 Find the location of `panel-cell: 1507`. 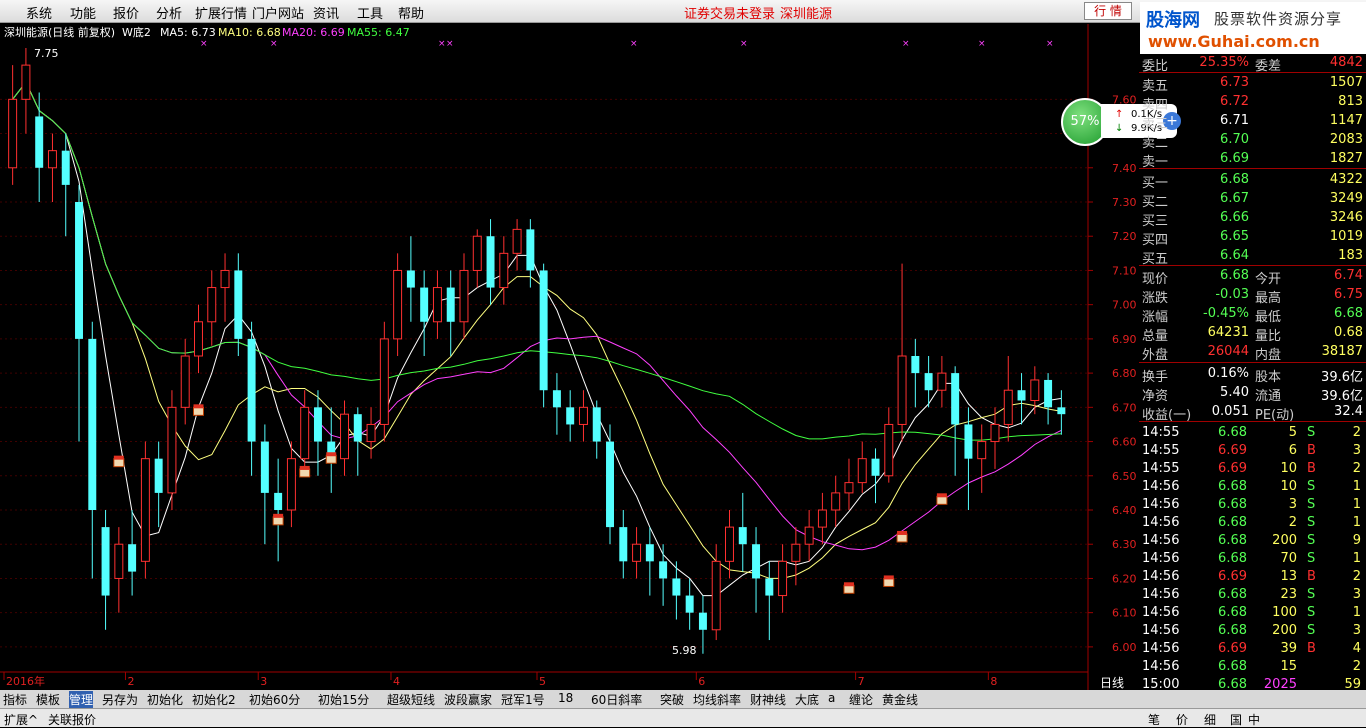

panel-cell: 1507 is located at coordinates (1346, 82).